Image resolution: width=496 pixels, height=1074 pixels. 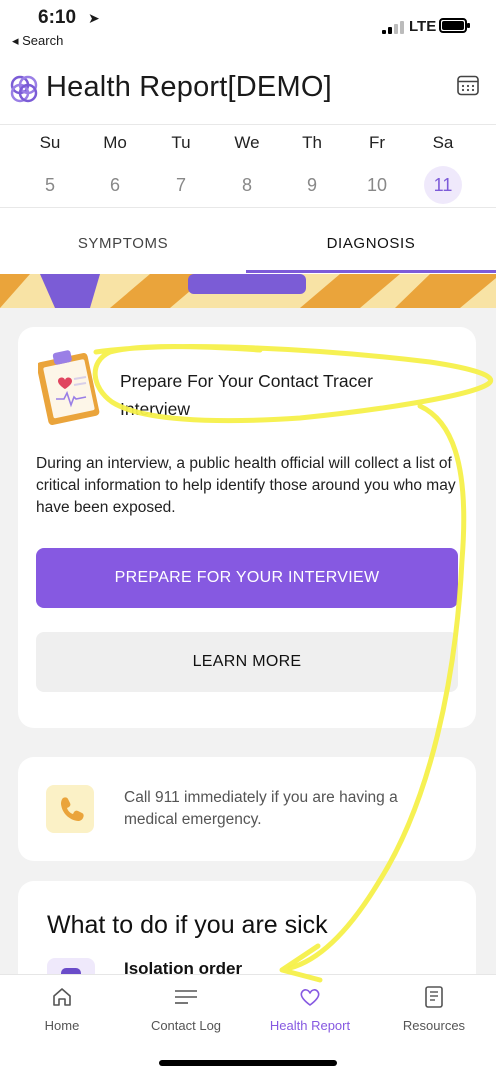 What do you see at coordinates (114, 185) in the screenshot?
I see `day-date: 6` at bounding box center [114, 185].